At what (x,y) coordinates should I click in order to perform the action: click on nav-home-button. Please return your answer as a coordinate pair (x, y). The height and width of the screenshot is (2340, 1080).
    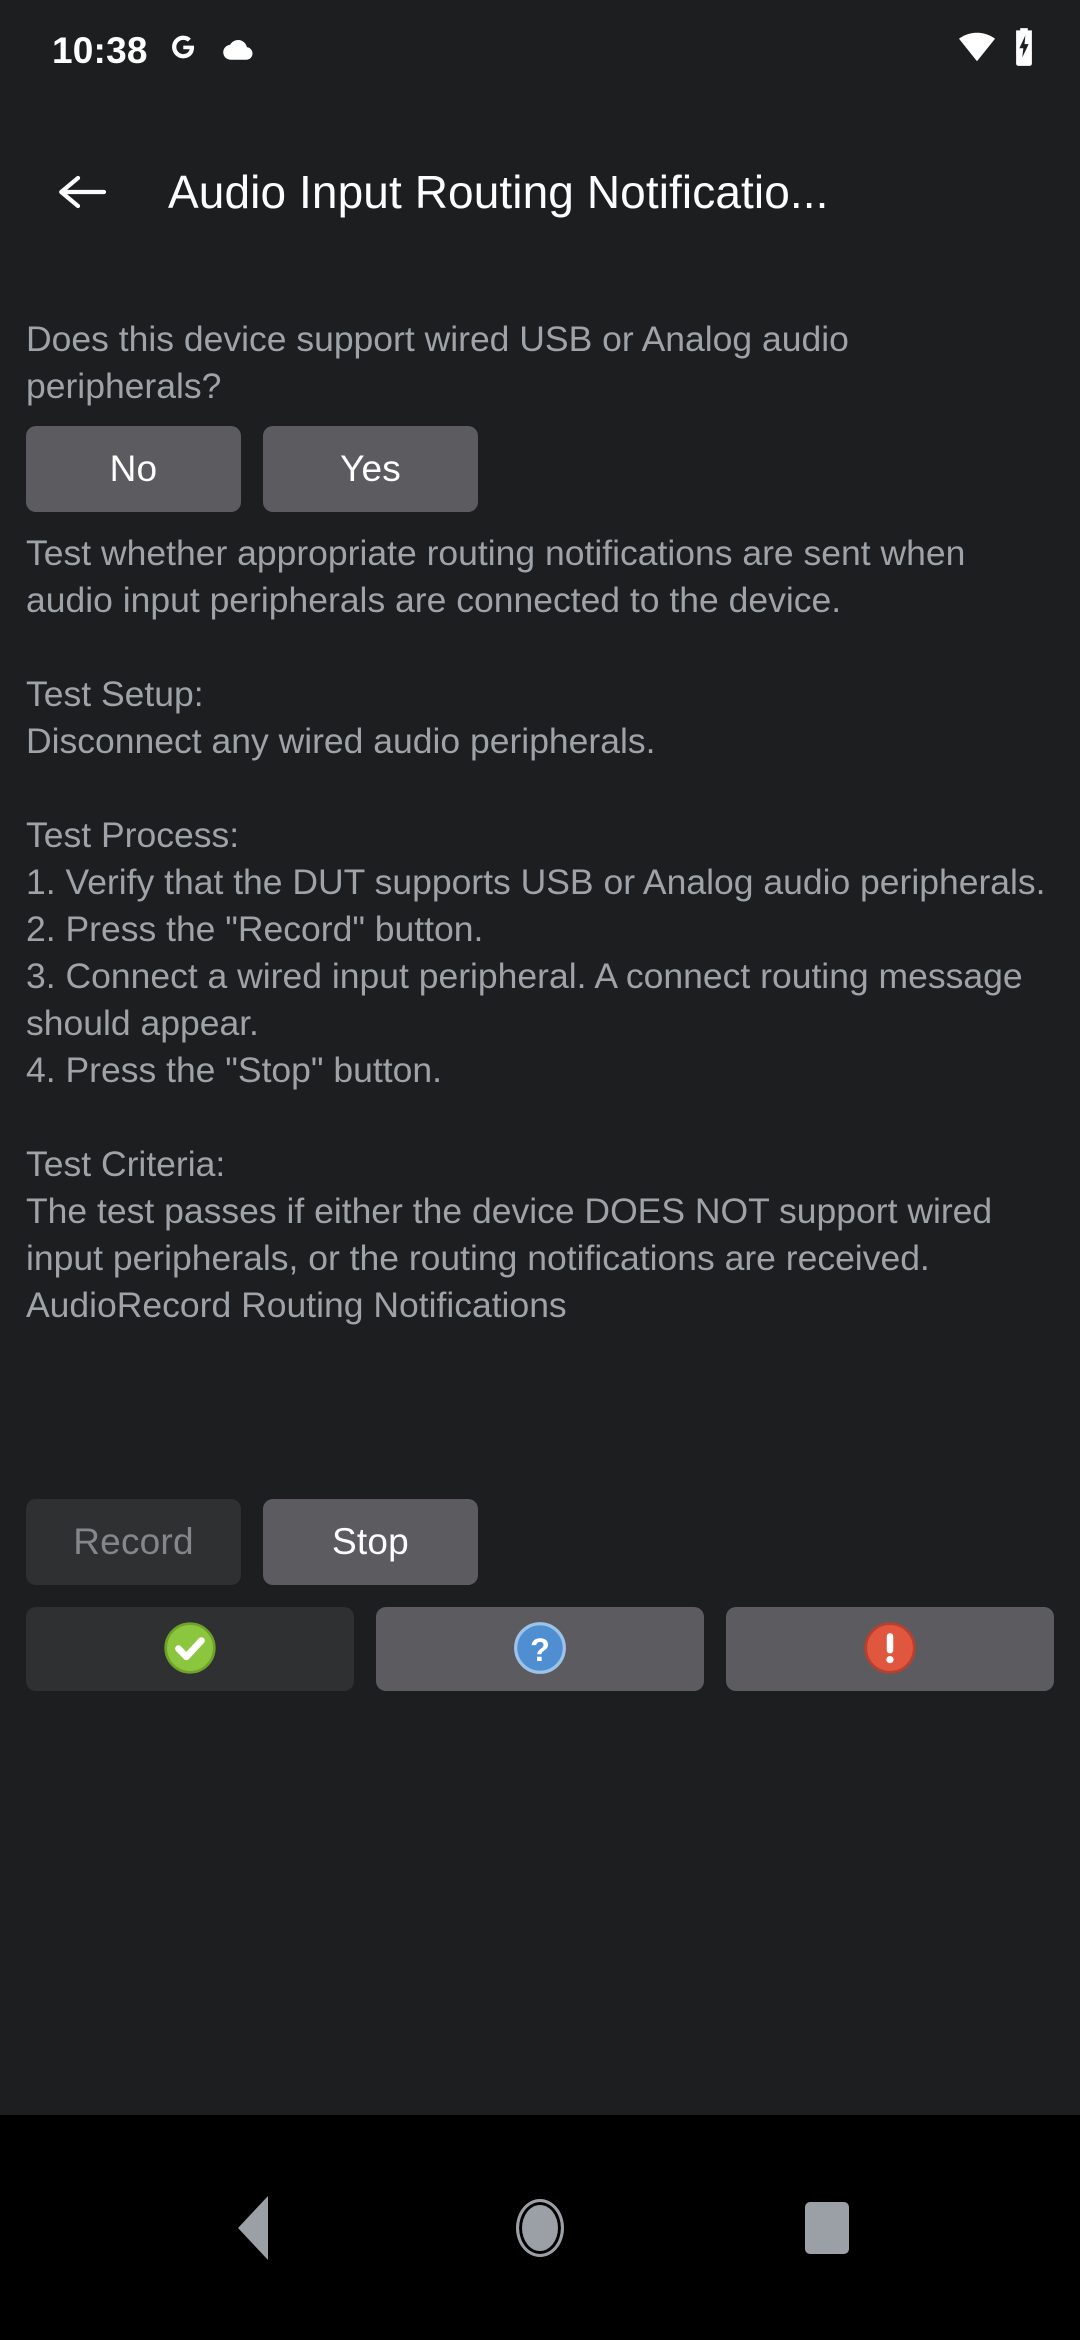
    Looking at the image, I should click on (540, 2228).